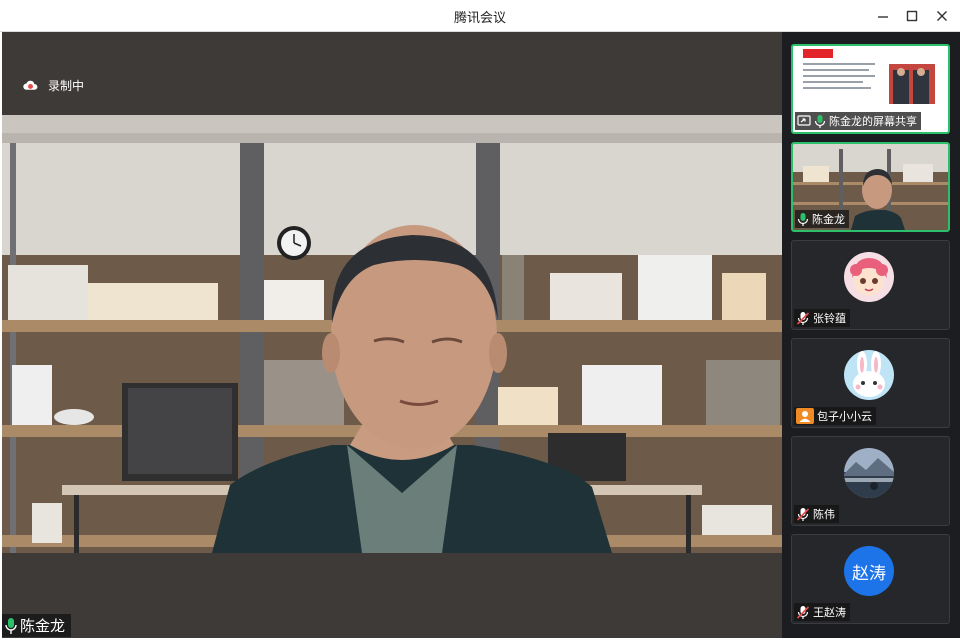 The height and width of the screenshot is (640, 960). I want to click on participant-label: 包子小小云, so click(835, 416).